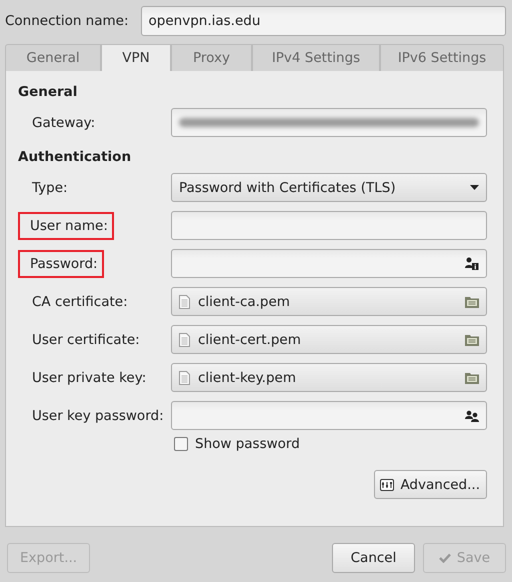 The height and width of the screenshot is (582, 512). Describe the element at coordinates (53, 57) in the screenshot. I see `tab: General` at that location.